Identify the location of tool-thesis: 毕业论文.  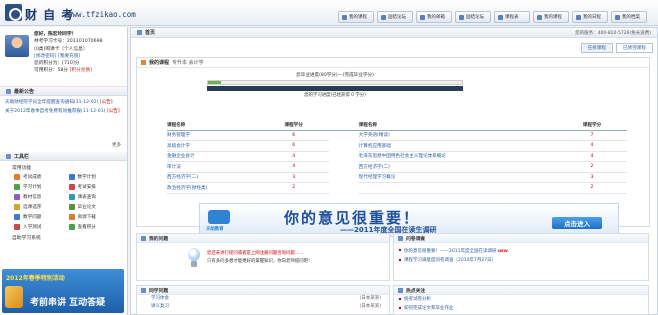
(96, 207).